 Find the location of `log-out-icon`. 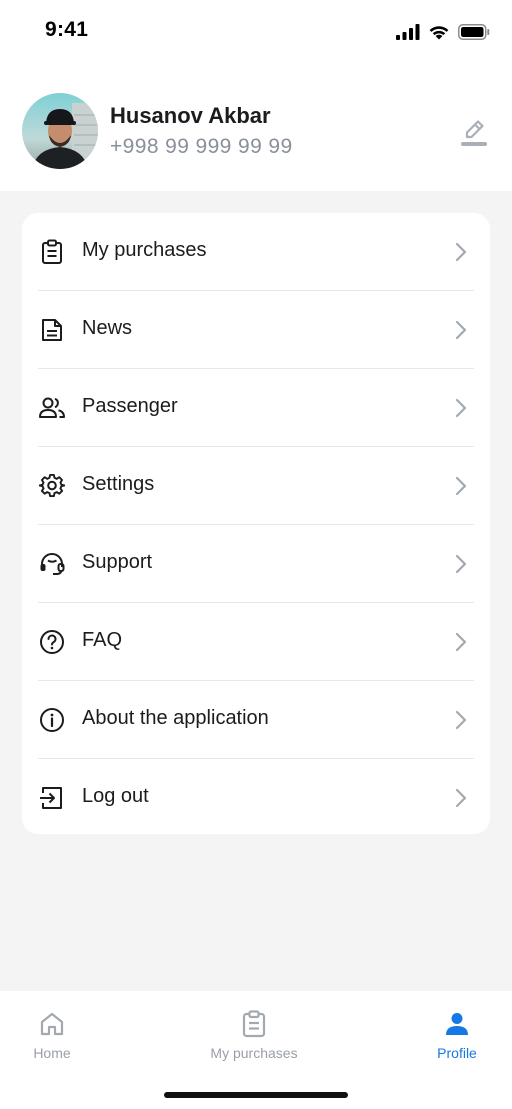

log-out-icon is located at coordinates (52, 798).